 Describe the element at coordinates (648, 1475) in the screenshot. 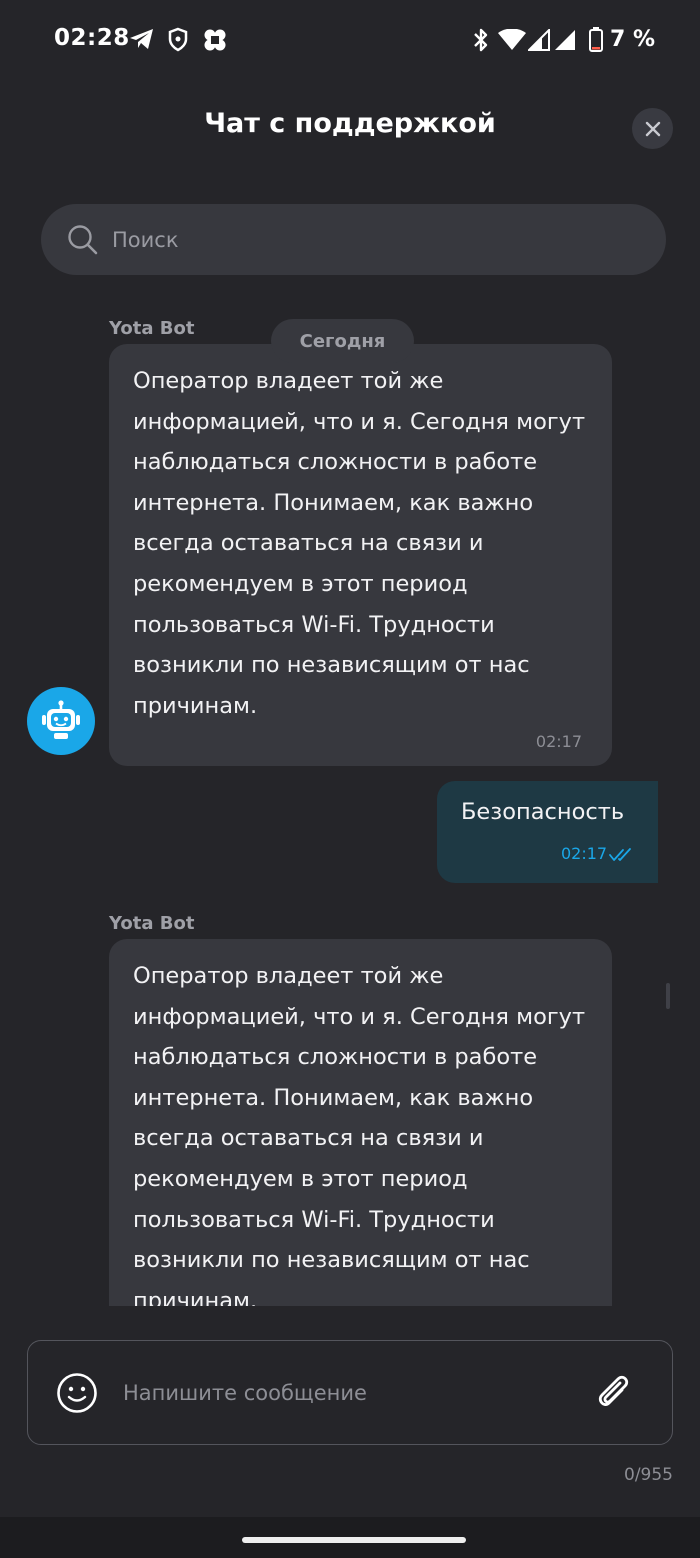

I see `character-counter: 0/955` at that location.